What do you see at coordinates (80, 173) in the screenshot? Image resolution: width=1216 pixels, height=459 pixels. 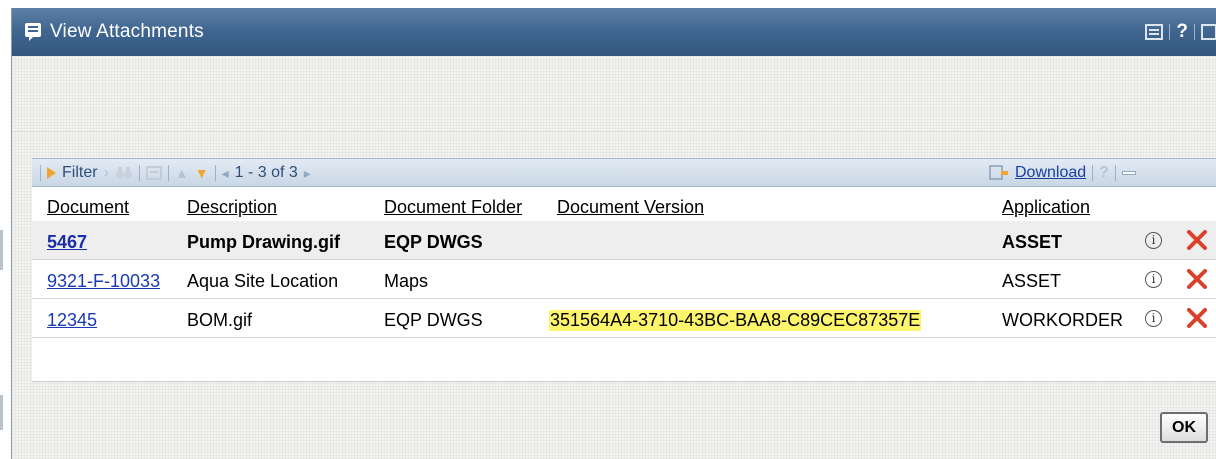 I see `filter-button: Filter` at bounding box center [80, 173].